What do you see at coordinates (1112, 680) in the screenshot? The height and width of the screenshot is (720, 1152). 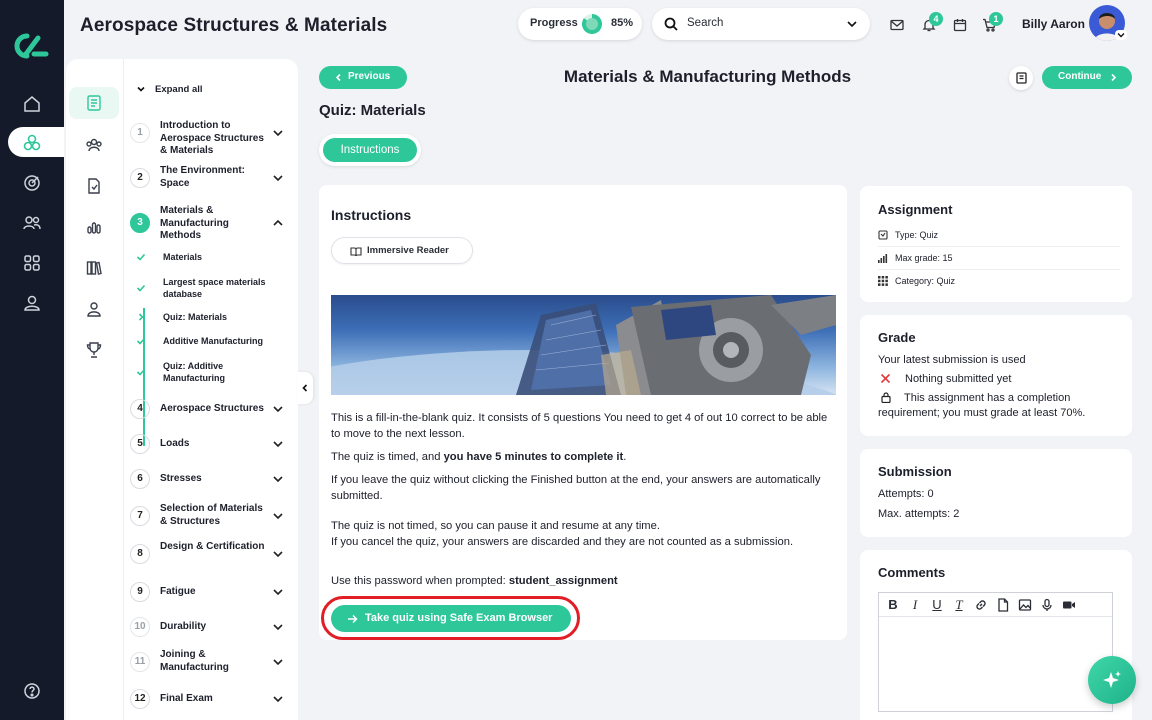 I see `ai-assistant-button` at bounding box center [1112, 680].